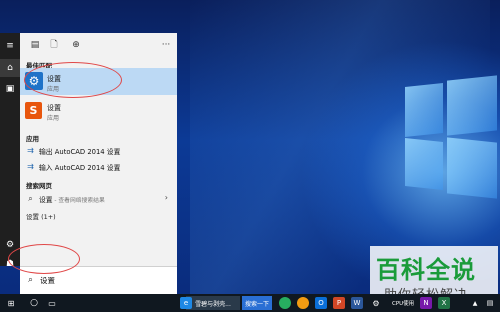 Image resolution: width=500 pixels, height=312 pixels. I want to click on outlook-icon: O, so click(321, 303).